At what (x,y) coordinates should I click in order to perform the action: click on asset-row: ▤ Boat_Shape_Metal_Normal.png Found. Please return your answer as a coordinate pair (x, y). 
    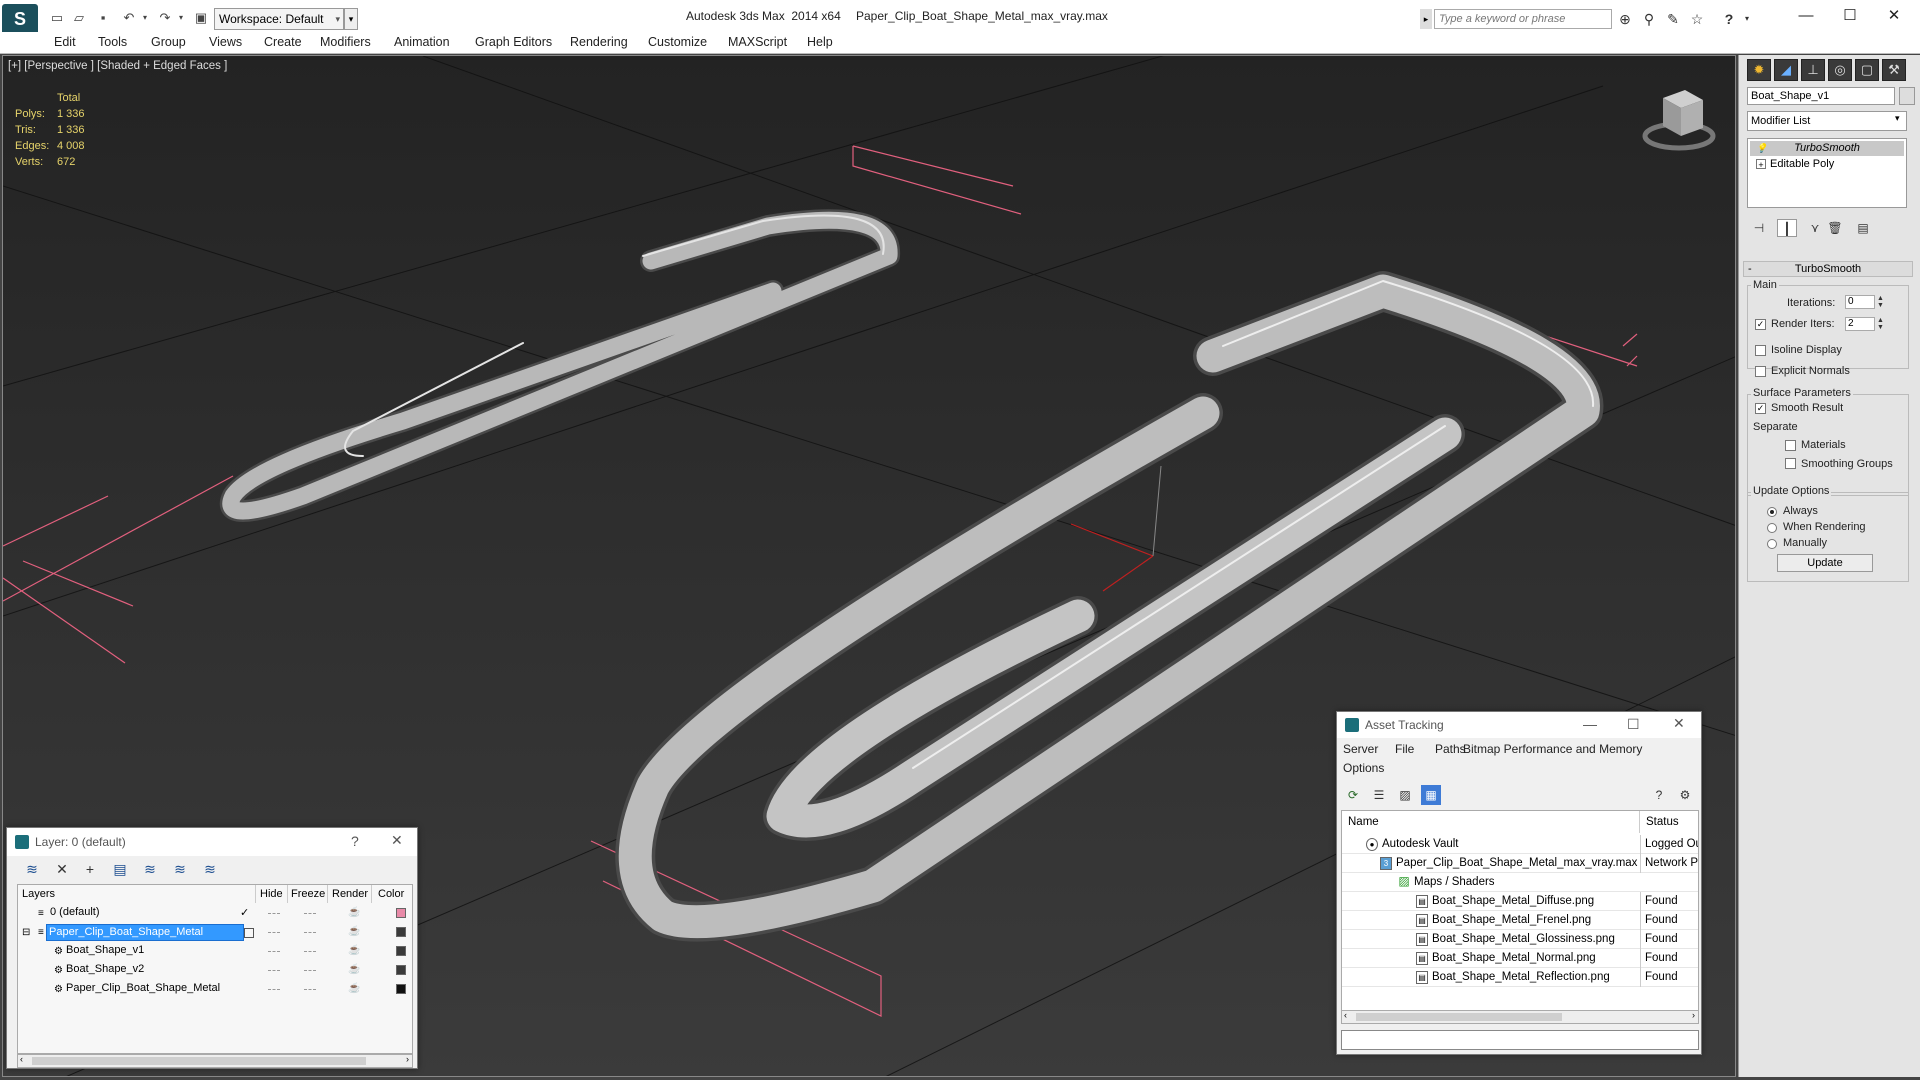
    Looking at the image, I should click on (1520, 958).